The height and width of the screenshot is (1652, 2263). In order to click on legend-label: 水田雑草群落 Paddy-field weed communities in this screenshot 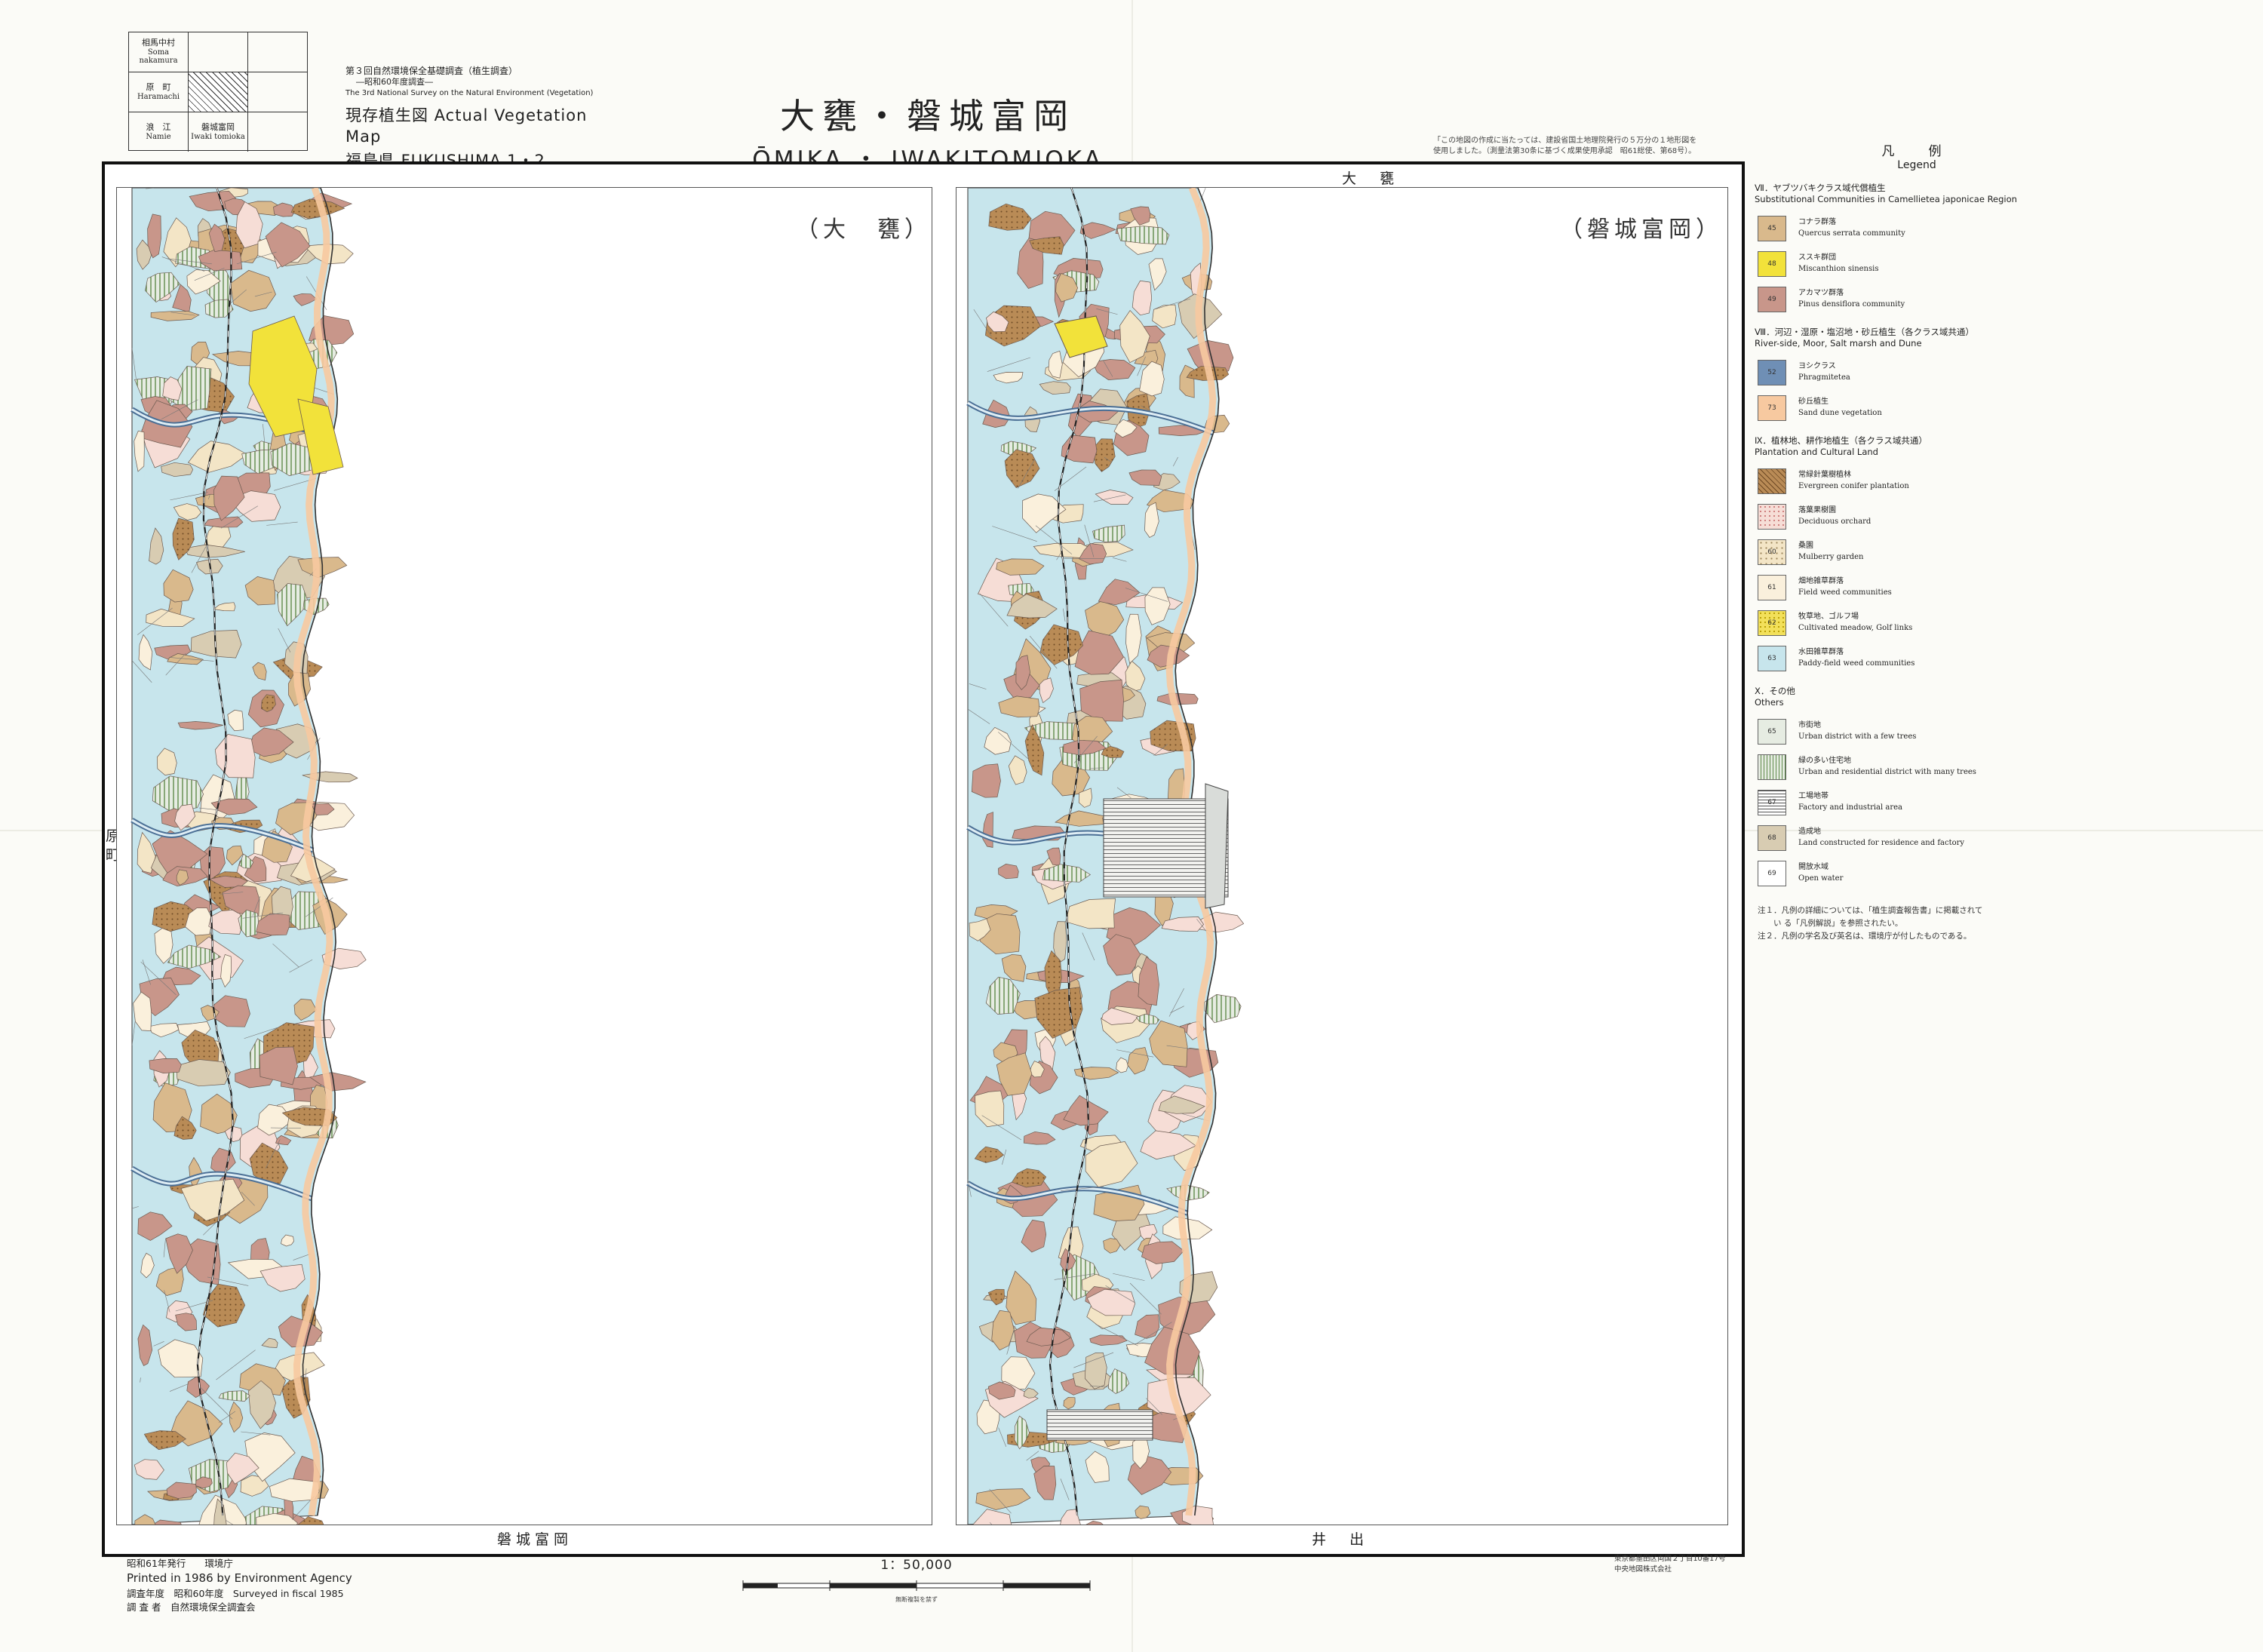, I will do `click(1856, 658)`.